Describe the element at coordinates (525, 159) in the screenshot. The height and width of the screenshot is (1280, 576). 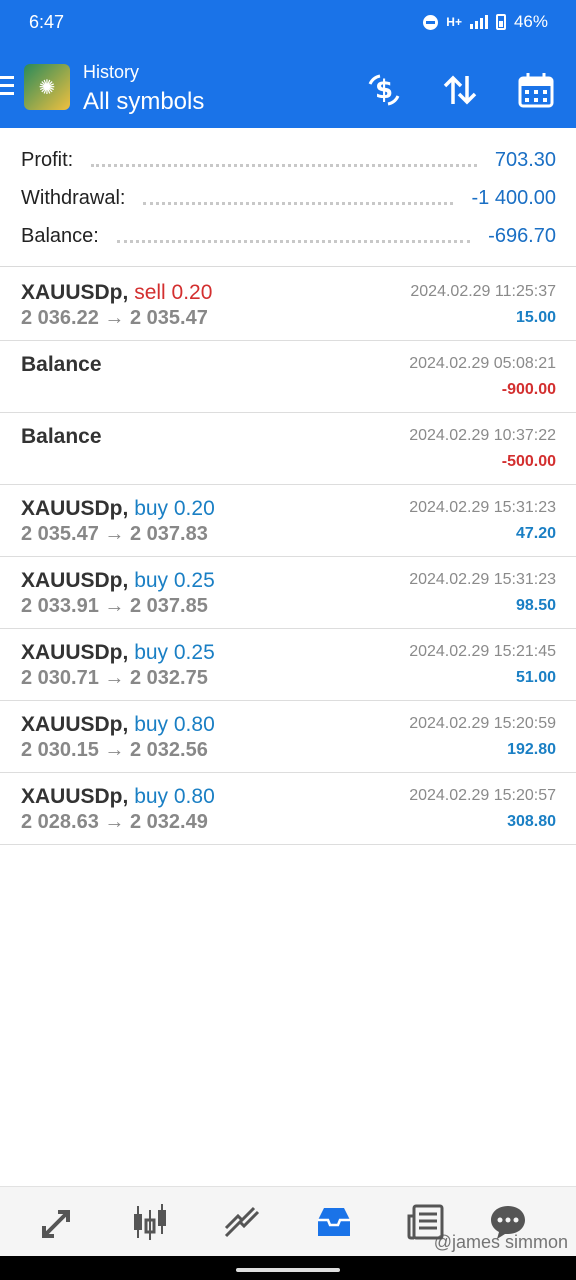
I see `profit-value: 703.30` at that location.